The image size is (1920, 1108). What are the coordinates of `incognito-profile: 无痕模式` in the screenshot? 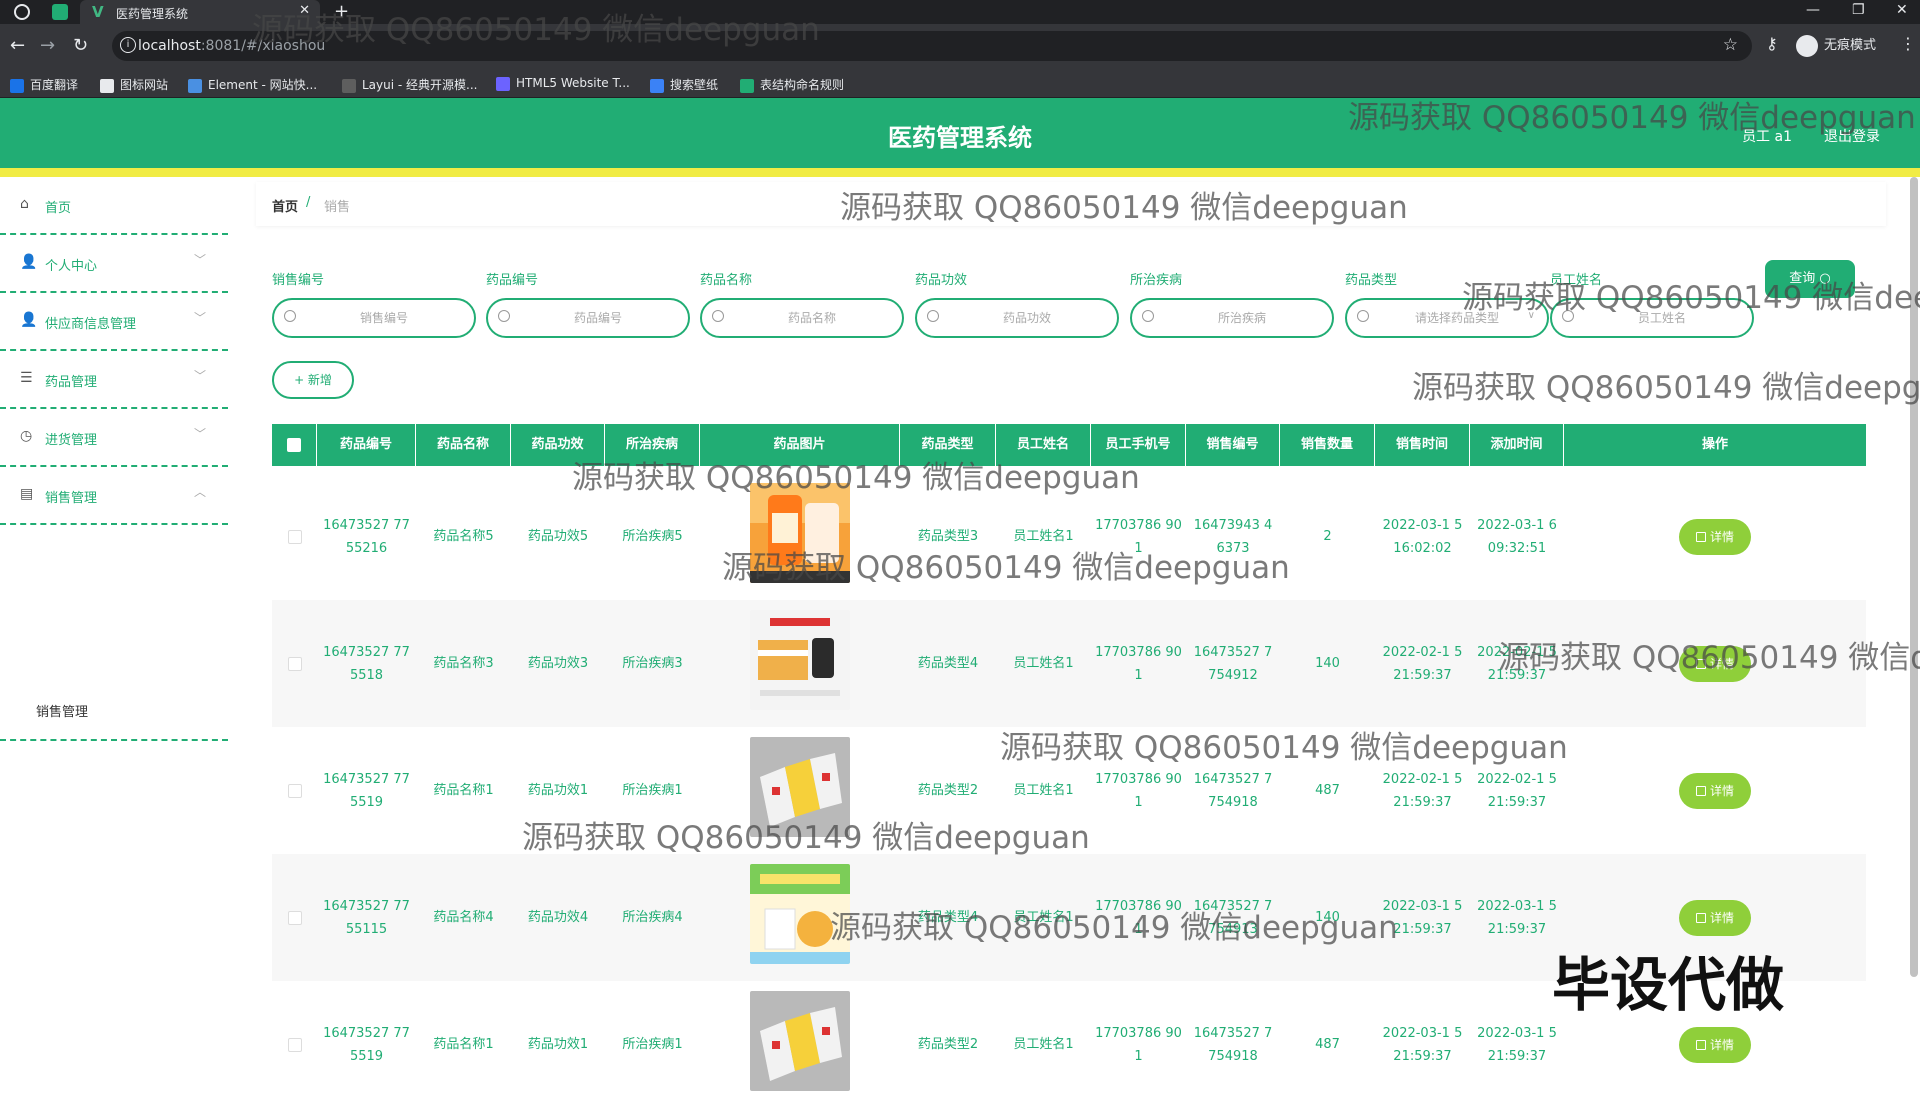 It's located at (1836, 45).